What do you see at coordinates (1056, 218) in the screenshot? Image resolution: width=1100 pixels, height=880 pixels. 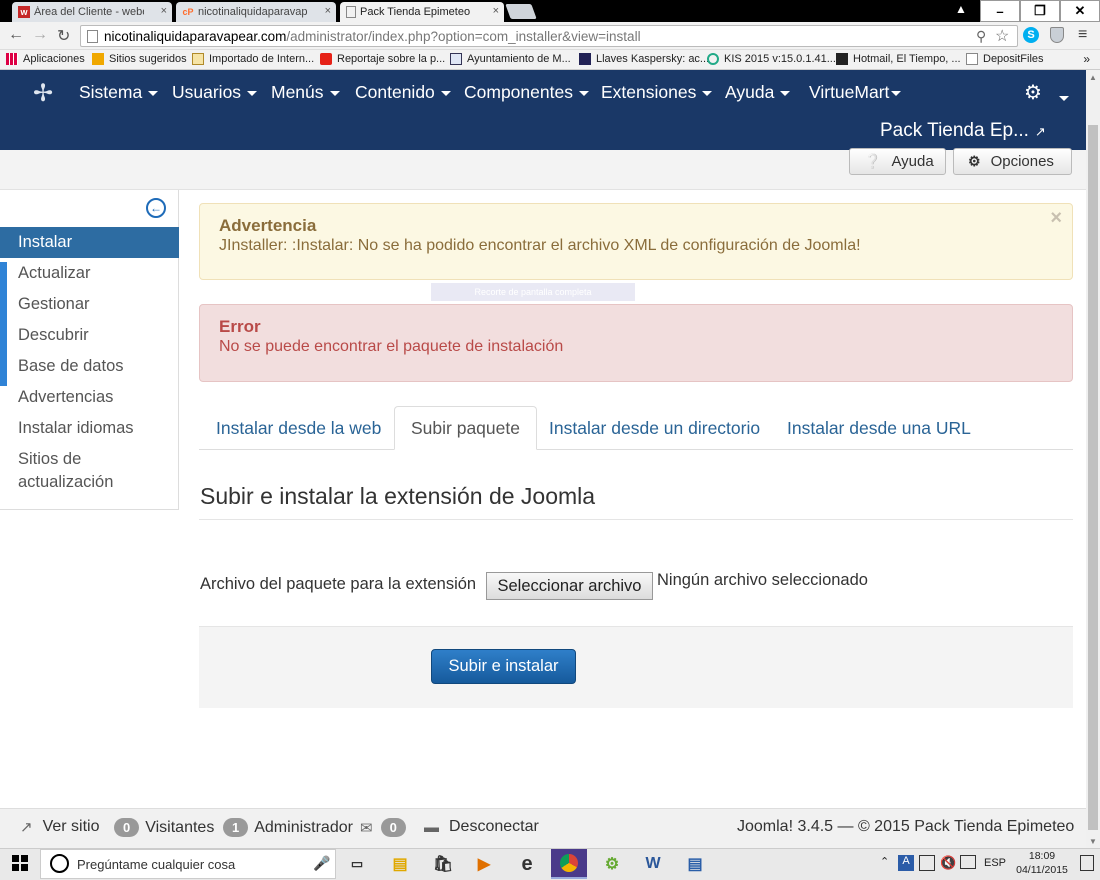 I see `close-alert-icon: ×` at bounding box center [1056, 218].